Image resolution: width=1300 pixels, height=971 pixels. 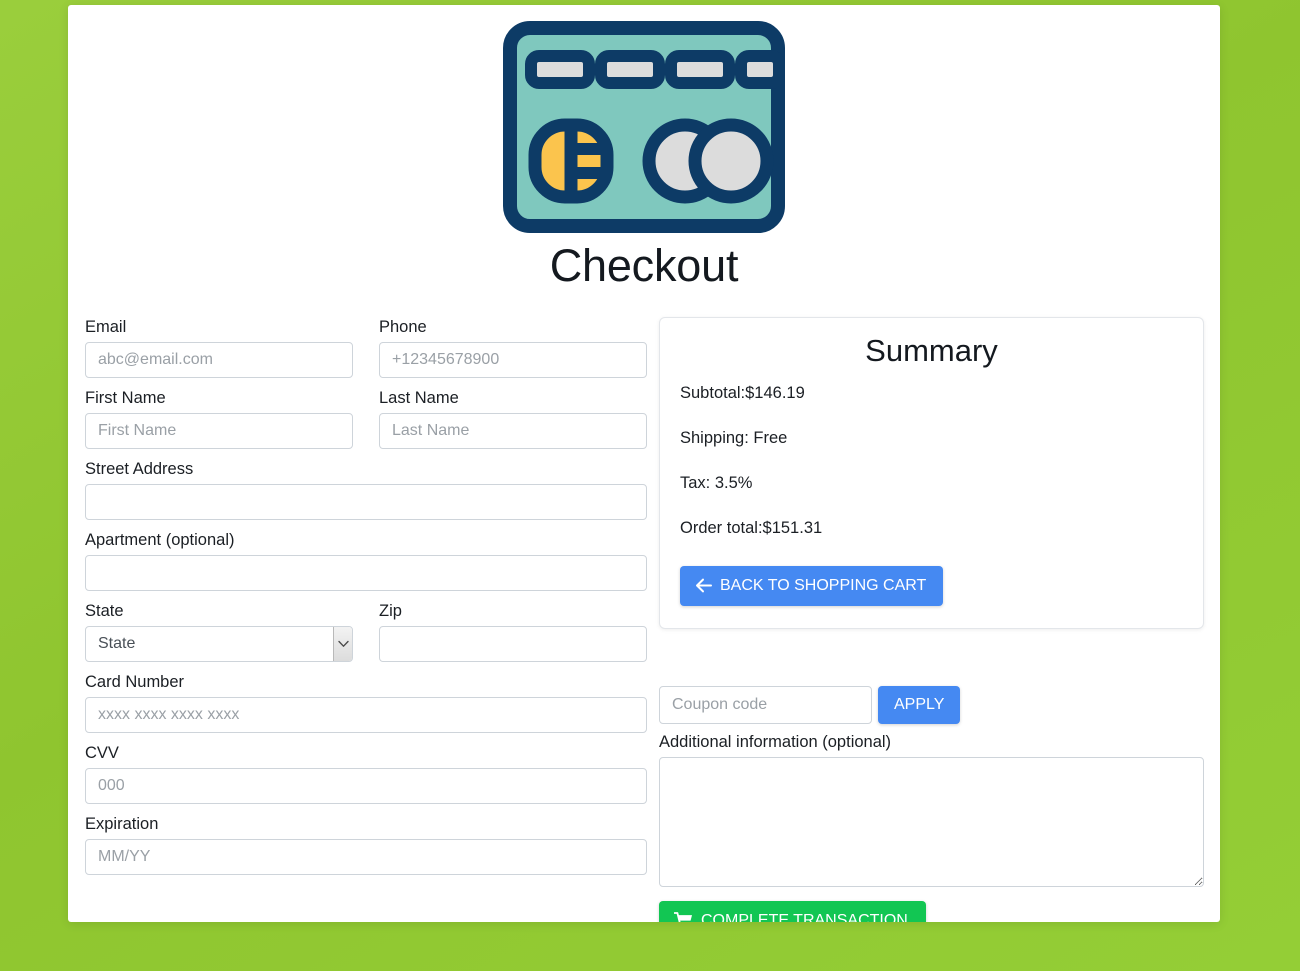 What do you see at coordinates (775, 741) in the screenshot?
I see `additional-information-label: Additional information (optional)` at bounding box center [775, 741].